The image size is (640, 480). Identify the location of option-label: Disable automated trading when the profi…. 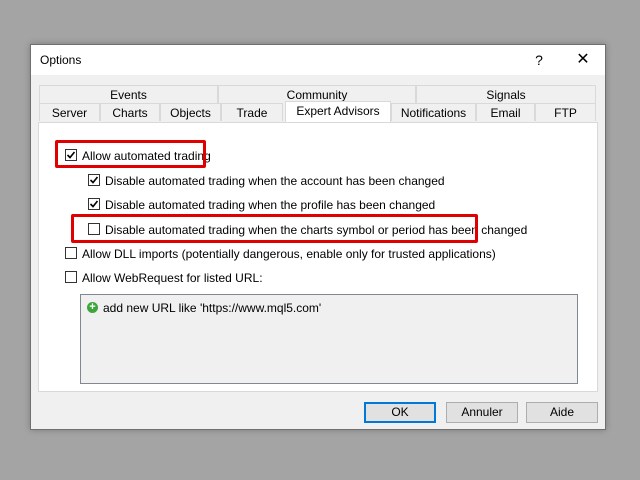
(270, 205).